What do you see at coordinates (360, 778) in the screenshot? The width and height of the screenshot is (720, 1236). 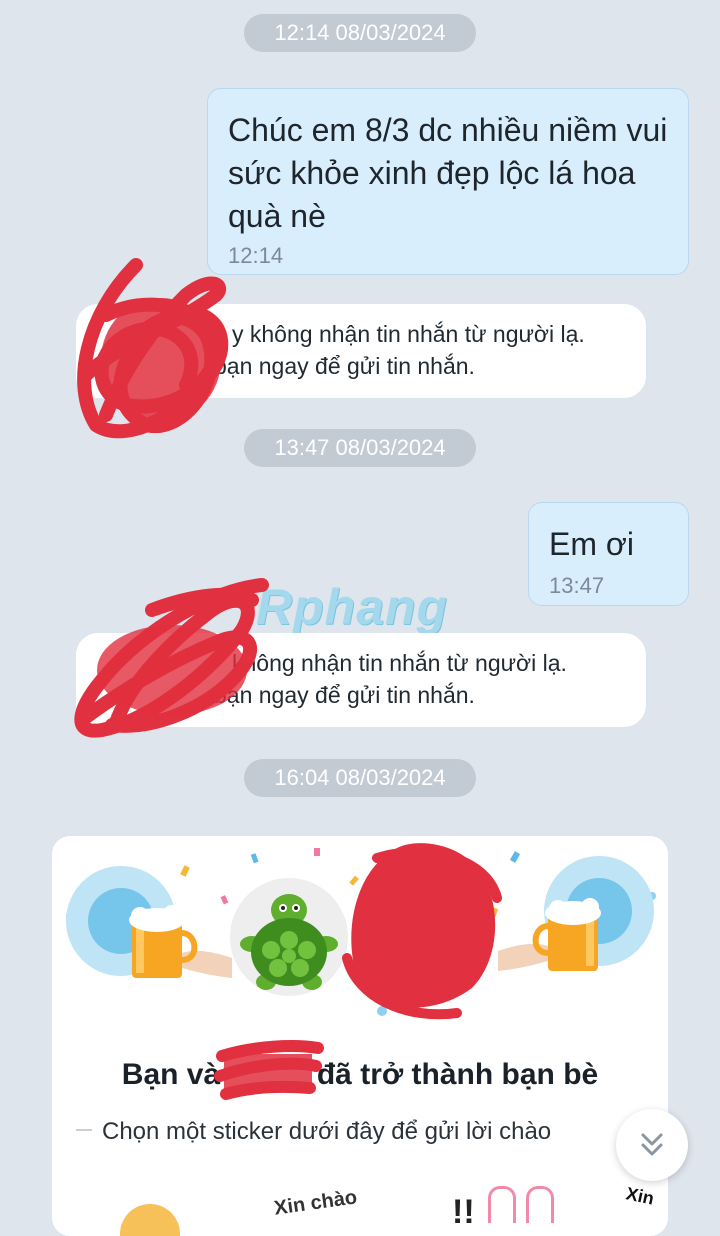 I see `timestamp-divider: 16:04 08/03/2024` at bounding box center [360, 778].